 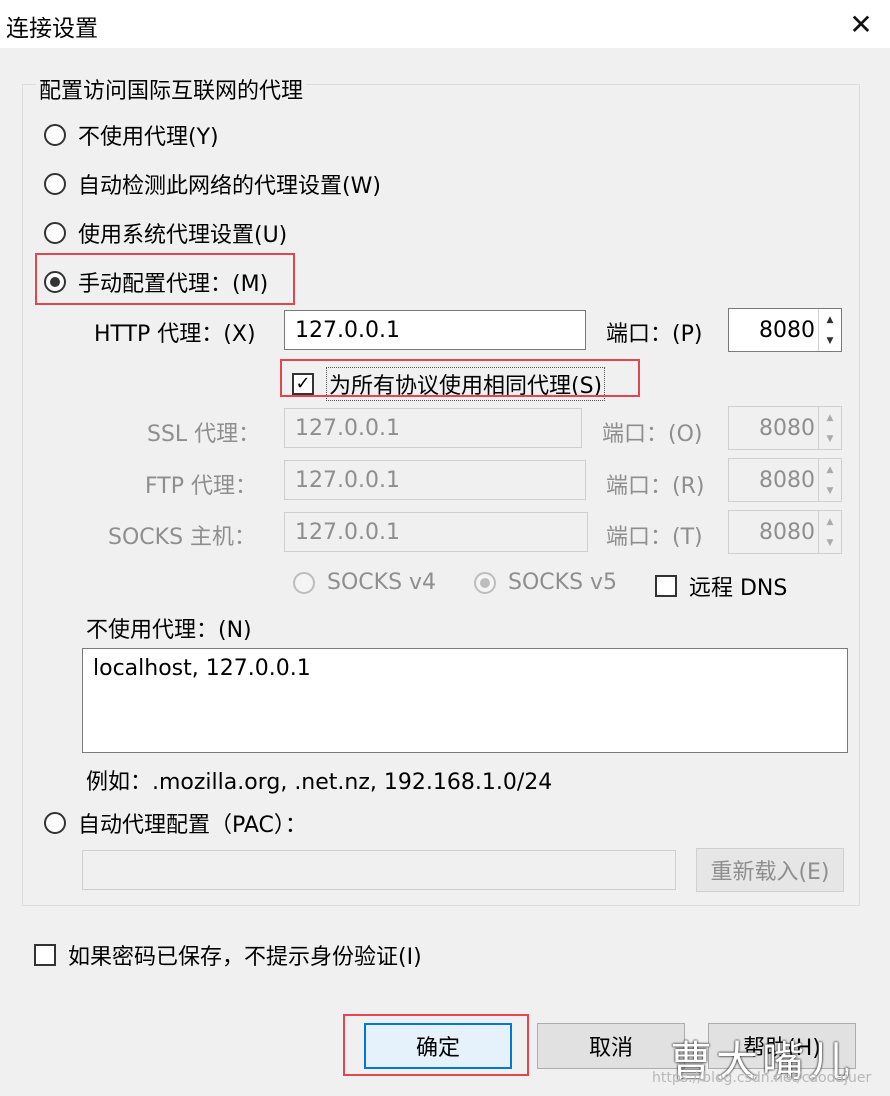 I want to click on radio-no-proxy: 不使用代理(Y), so click(x=131, y=135).